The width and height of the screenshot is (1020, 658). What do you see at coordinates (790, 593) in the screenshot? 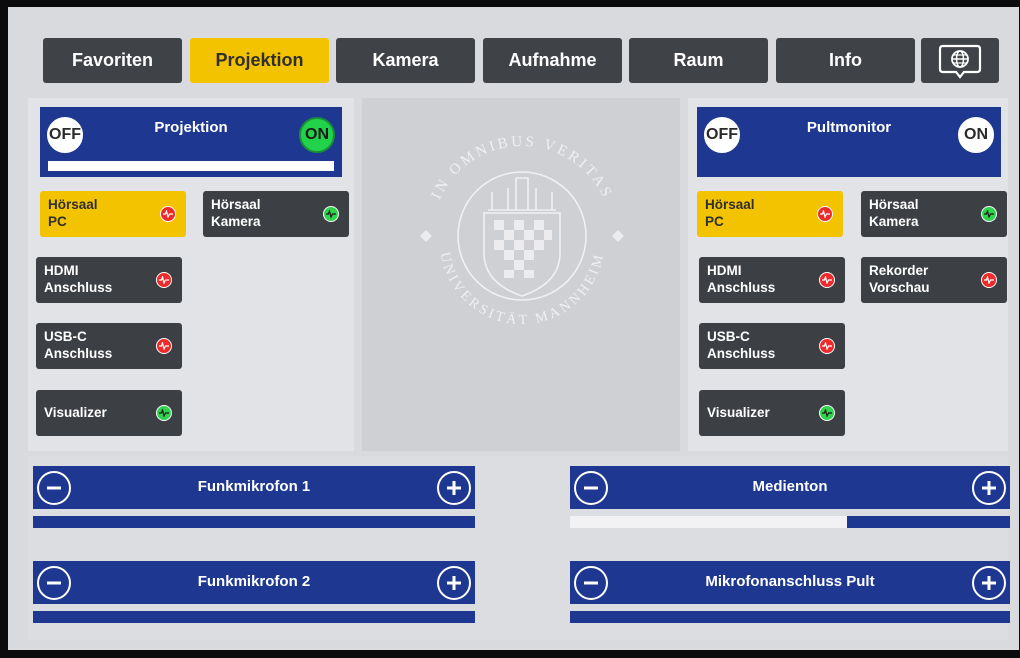
I see `volume-mikrofonanschluss-pult: Mikrofonanschluss Pult` at bounding box center [790, 593].